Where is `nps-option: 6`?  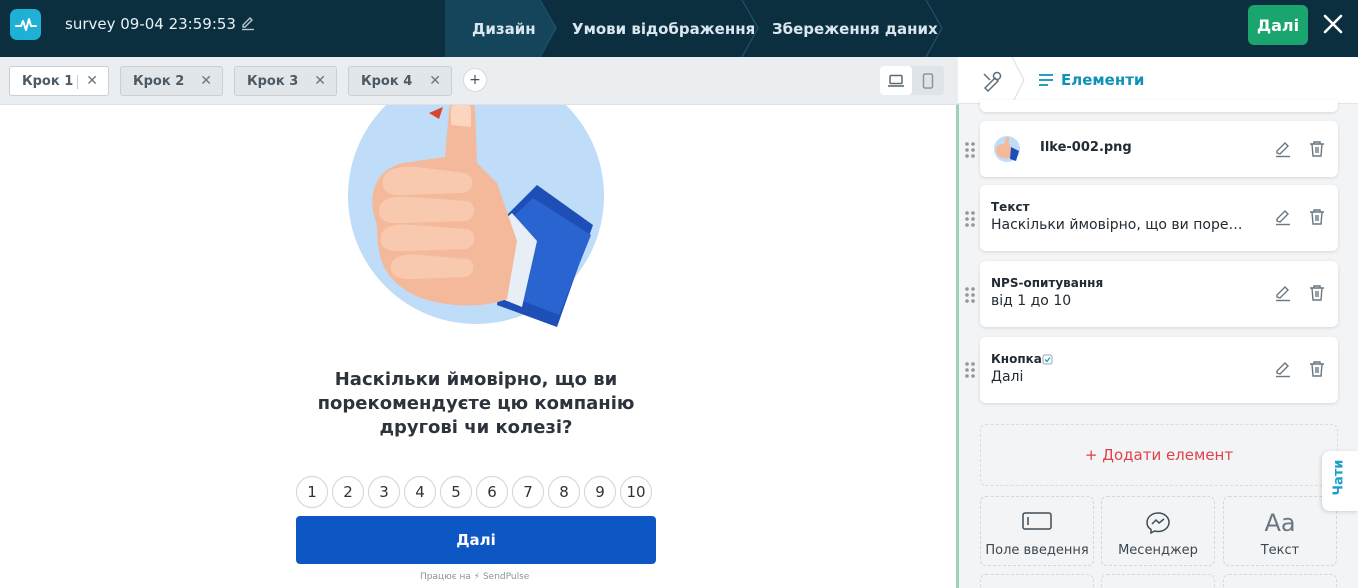 nps-option: 6 is located at coordinates (492, 492).